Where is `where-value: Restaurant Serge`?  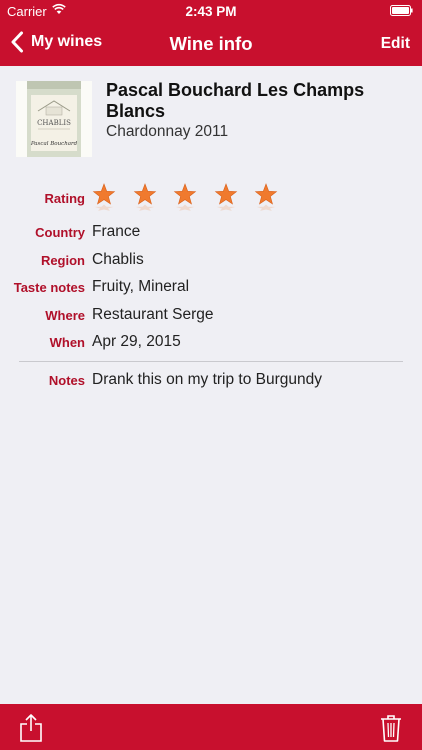
where-value: Restaurant Serge is located at coordinates (153, 314).